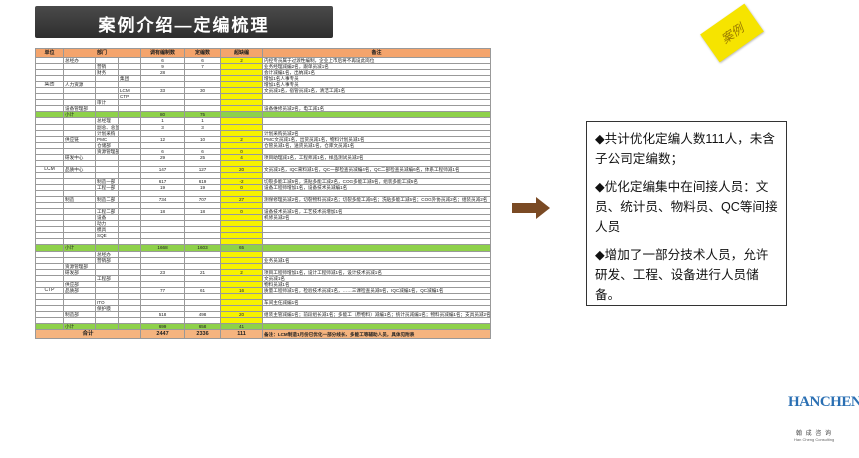  Describe the element at coordinates (377, 334) in the screenshot. I see `total-note: 备注：LCM制造1月份已优化一部分线长、多能工等辅助人员，具体见附表` at that location.